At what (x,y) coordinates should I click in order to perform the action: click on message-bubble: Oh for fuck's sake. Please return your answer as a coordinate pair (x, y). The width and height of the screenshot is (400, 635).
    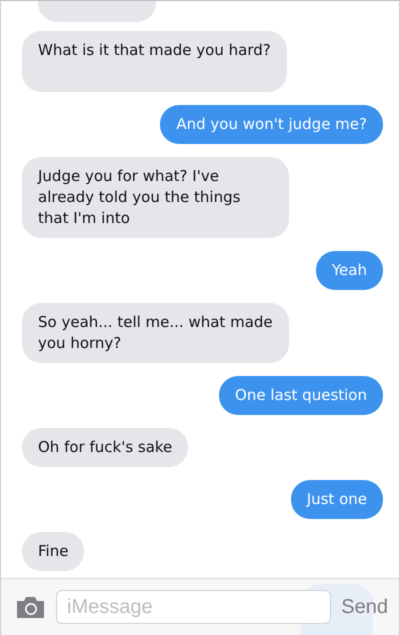
    Looking at the image, I should click on (105, 447).